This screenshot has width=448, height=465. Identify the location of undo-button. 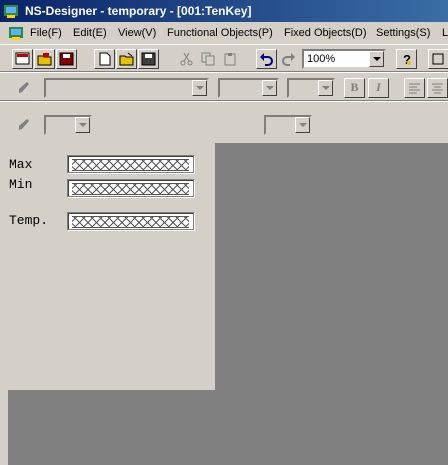
(266, 59).